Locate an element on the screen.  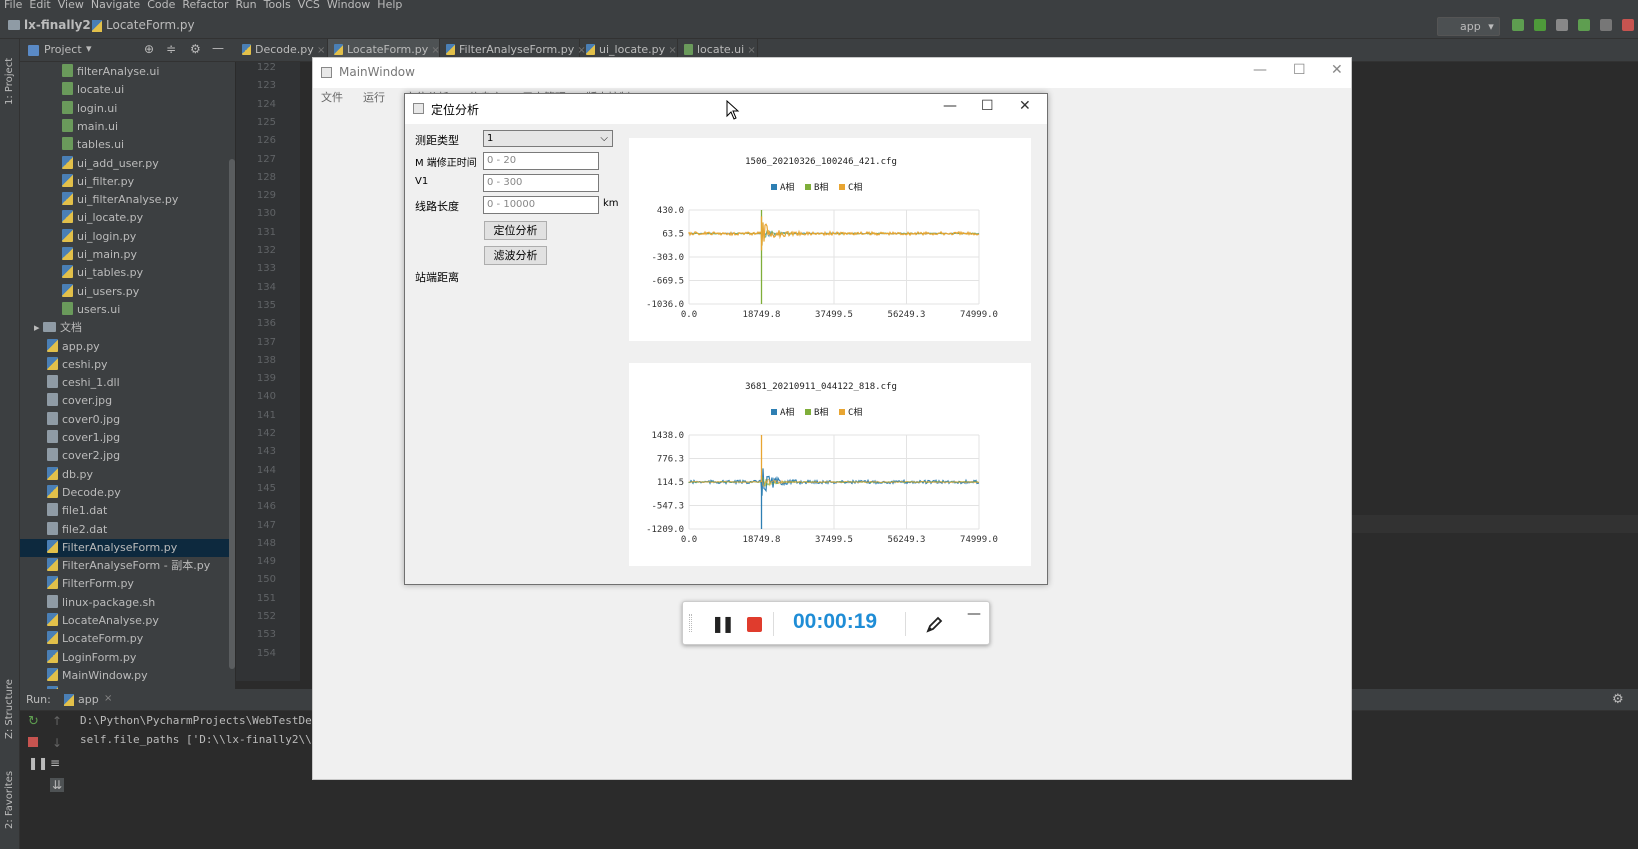
locate-analysis-button: 定位分析 is located at coordinates (515, 230).